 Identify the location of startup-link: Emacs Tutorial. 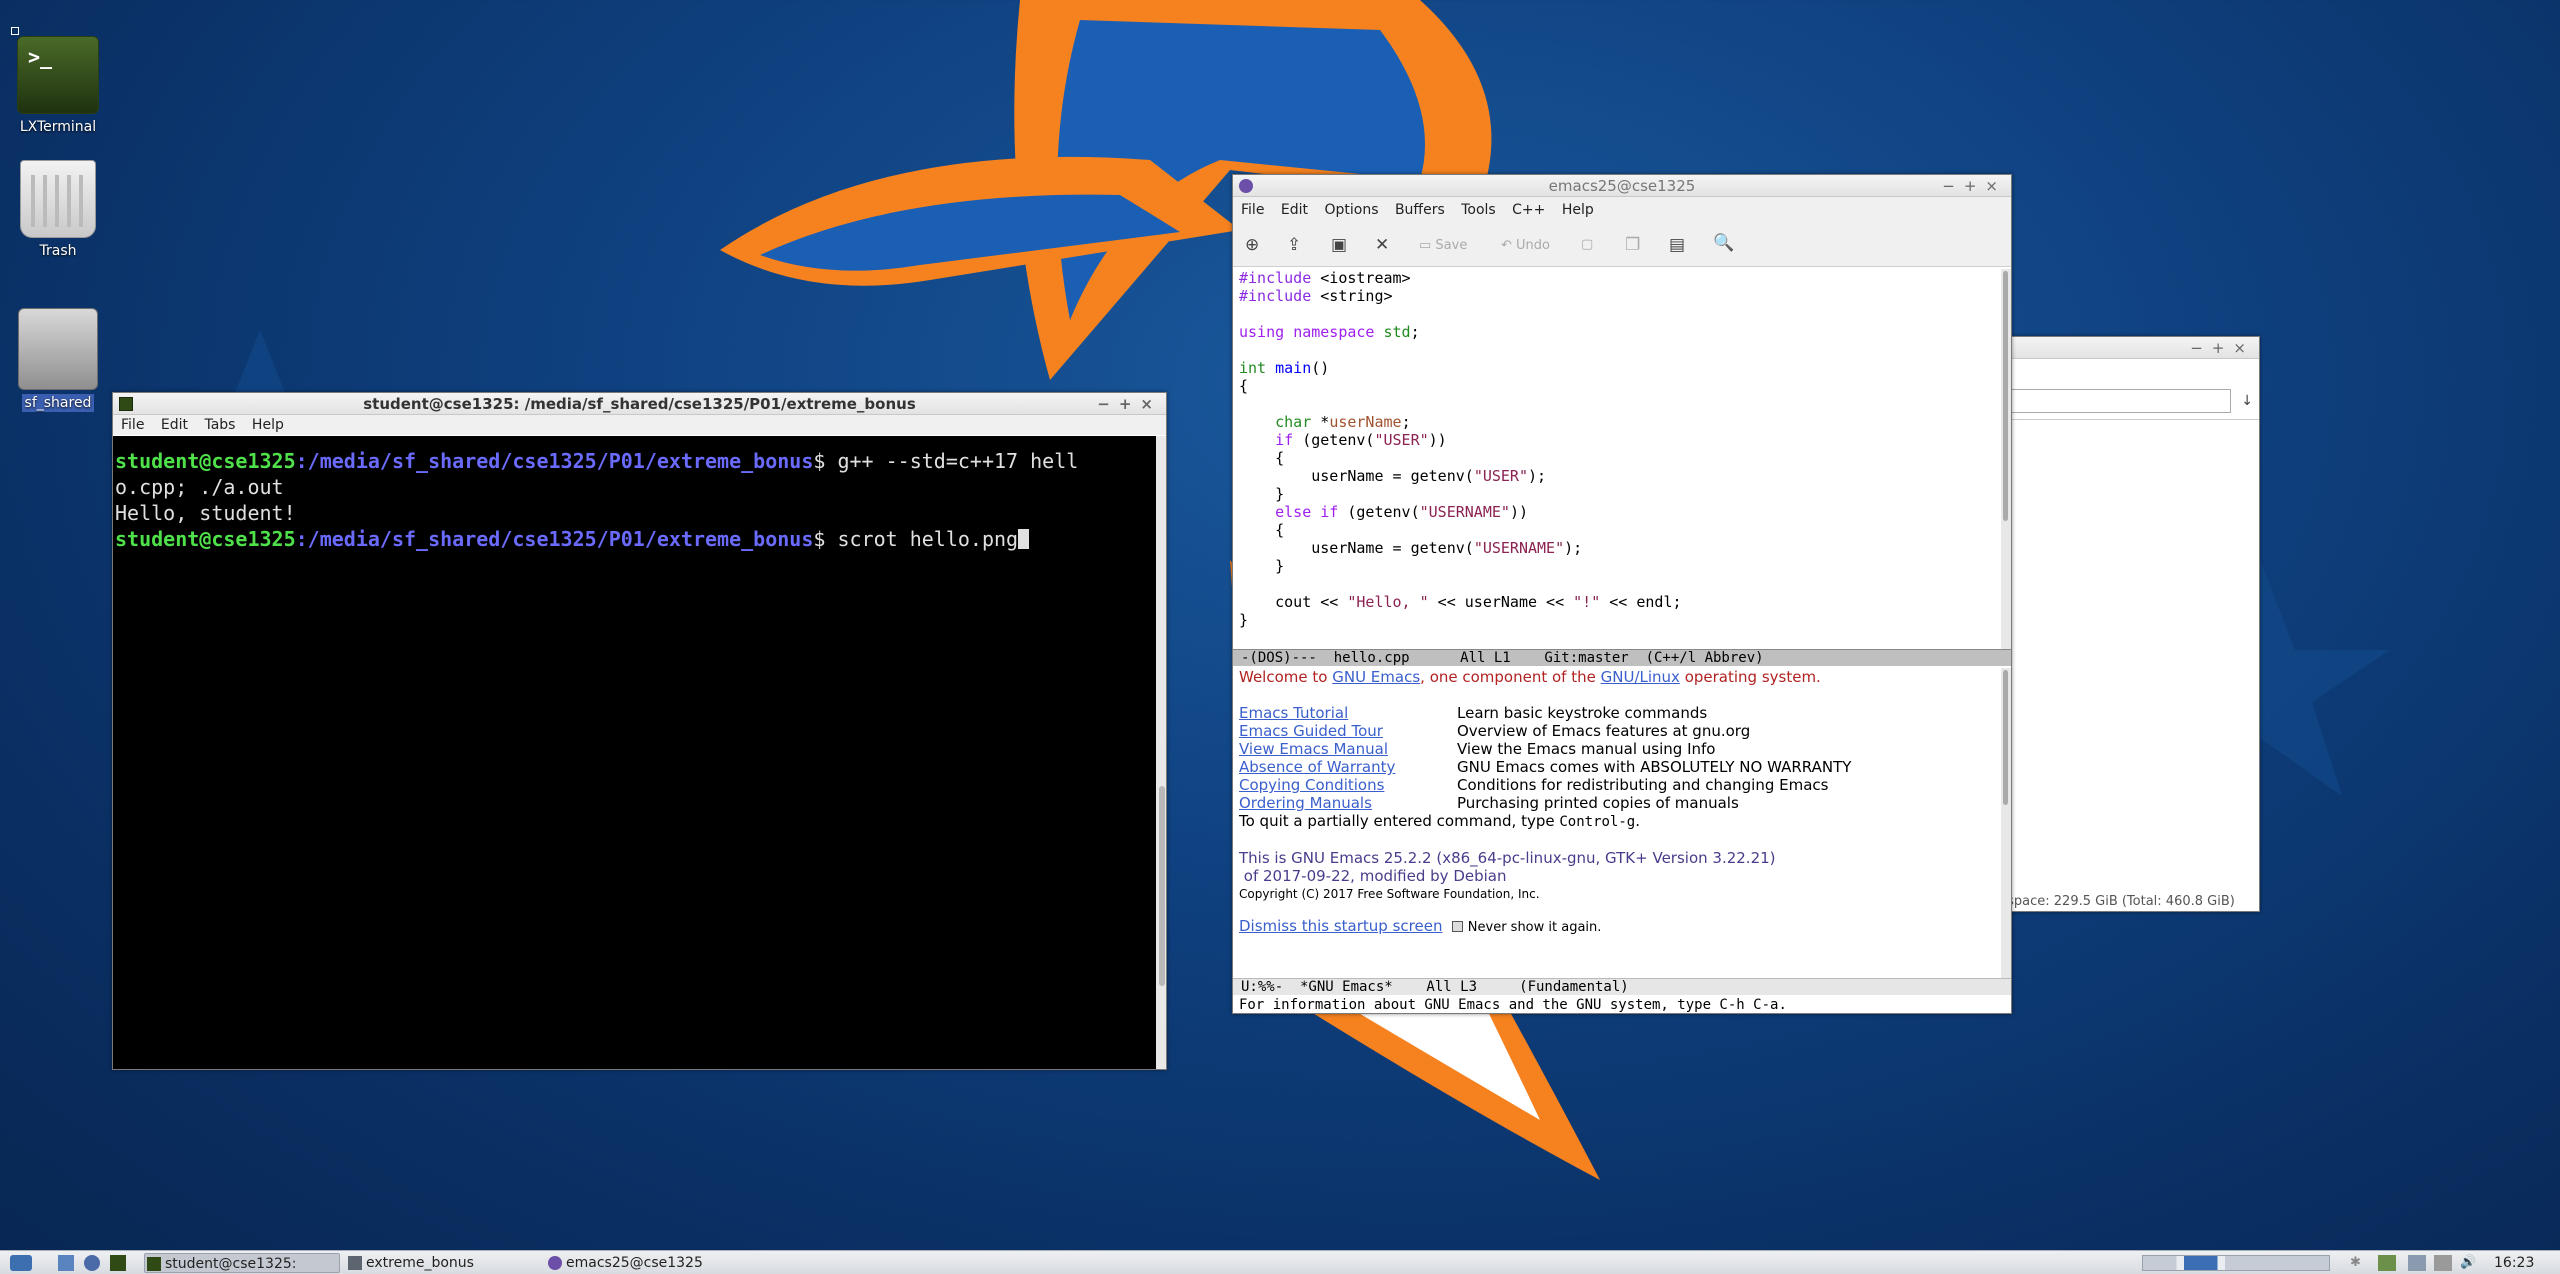
(1348, 713).